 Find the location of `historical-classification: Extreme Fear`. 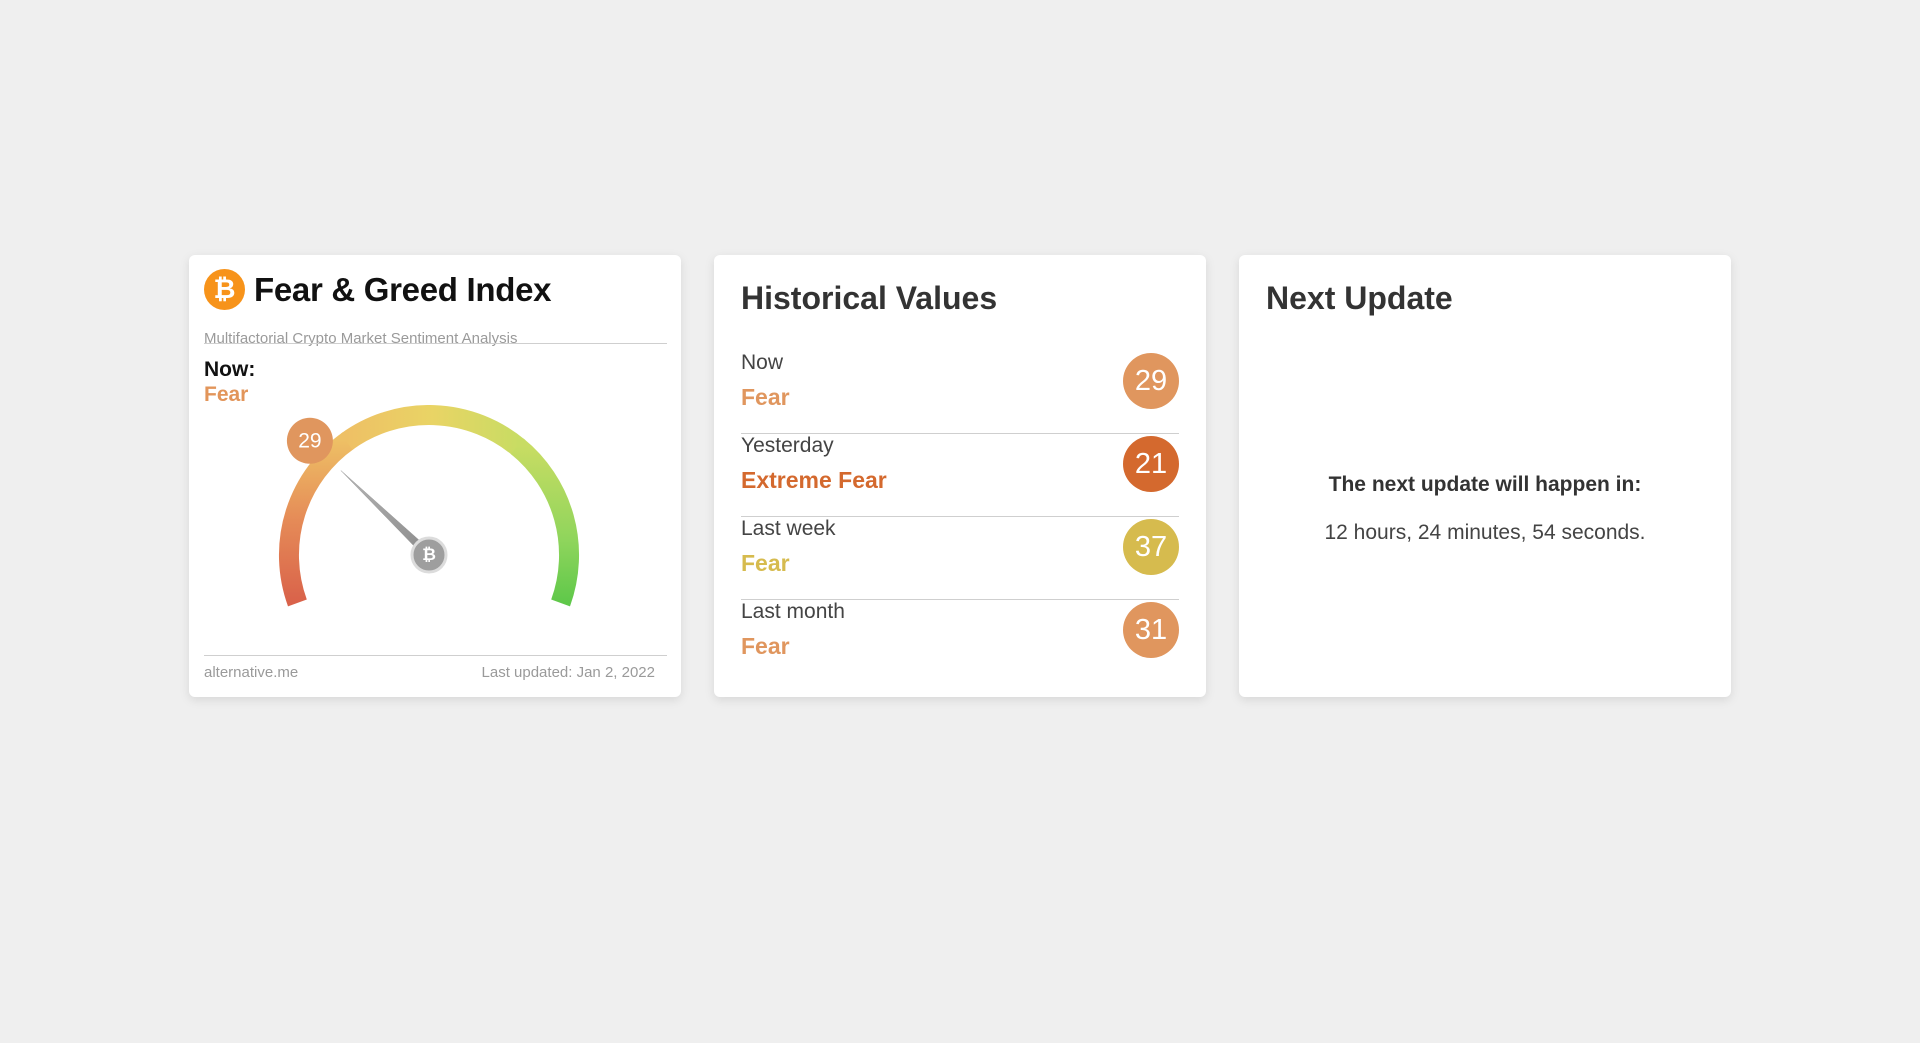

historical-classification: Extreme Fear is located at coordinates (814, 480).